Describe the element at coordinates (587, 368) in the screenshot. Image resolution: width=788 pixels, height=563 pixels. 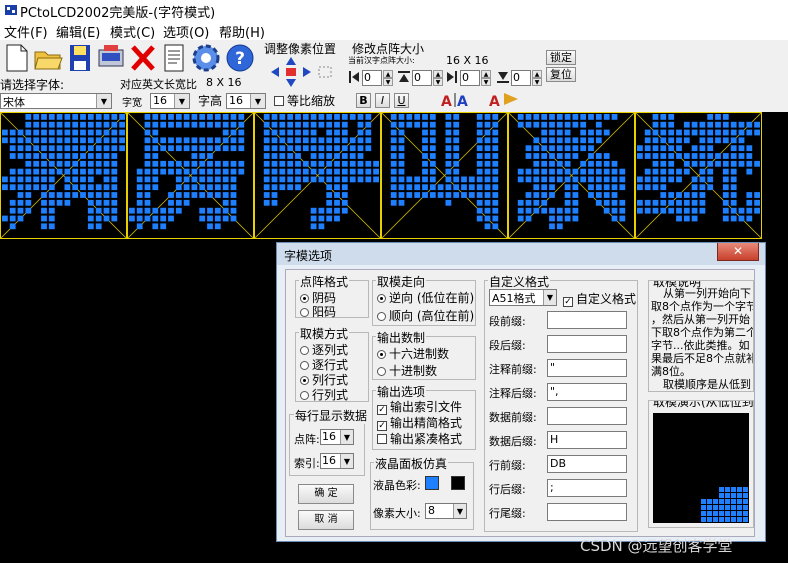
I see `field-input: "` at that location.